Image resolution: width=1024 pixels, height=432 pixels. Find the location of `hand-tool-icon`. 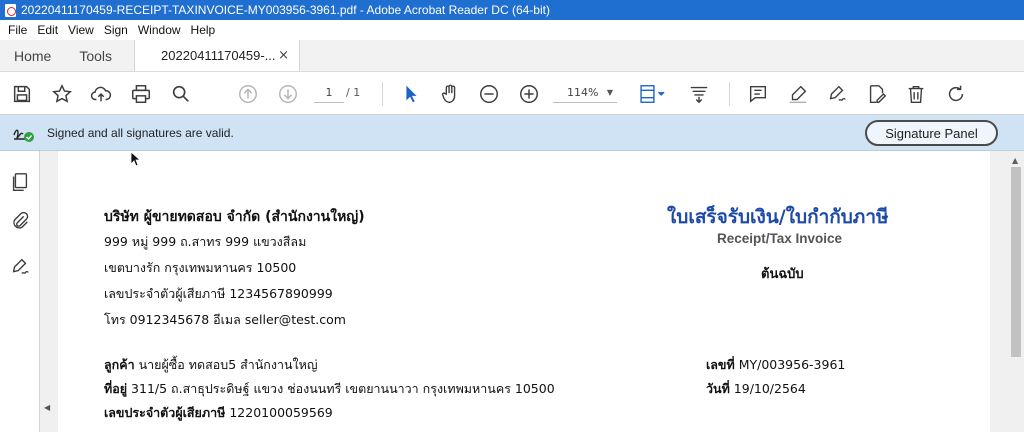

hand-tool-icon is located at coordinates (450, 94).